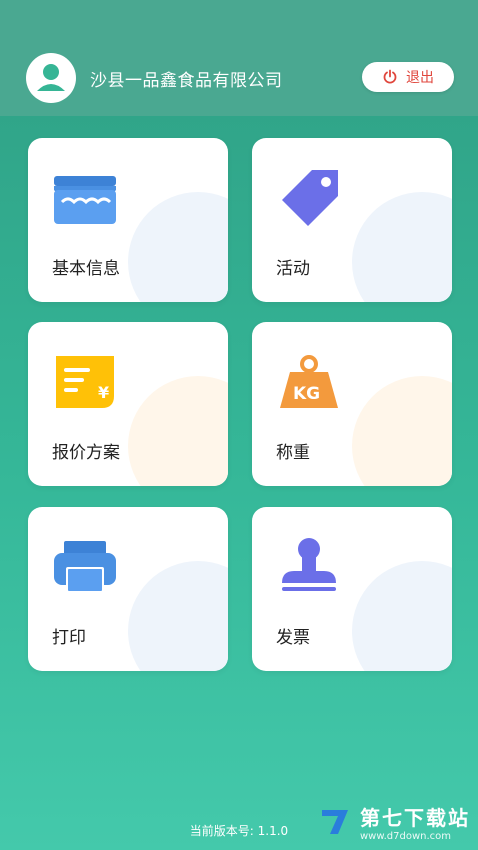 This screenshot has width=478, height=850. I want to click on menu-label: 发票, so click(293, 638).